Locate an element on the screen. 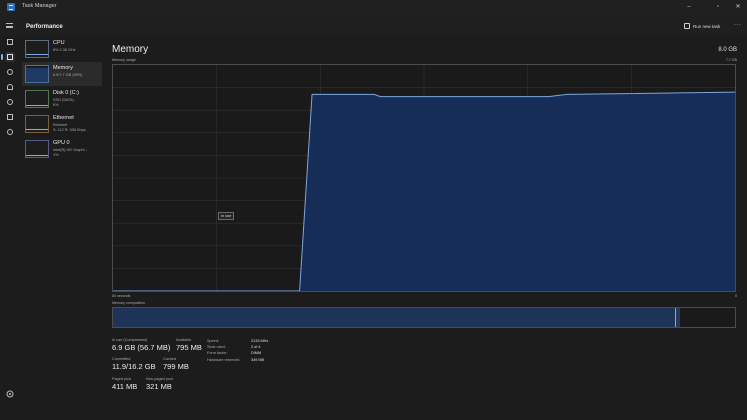 This screenshot has height=420, width=747. navigation-rail is located at coordinates (10, 228).